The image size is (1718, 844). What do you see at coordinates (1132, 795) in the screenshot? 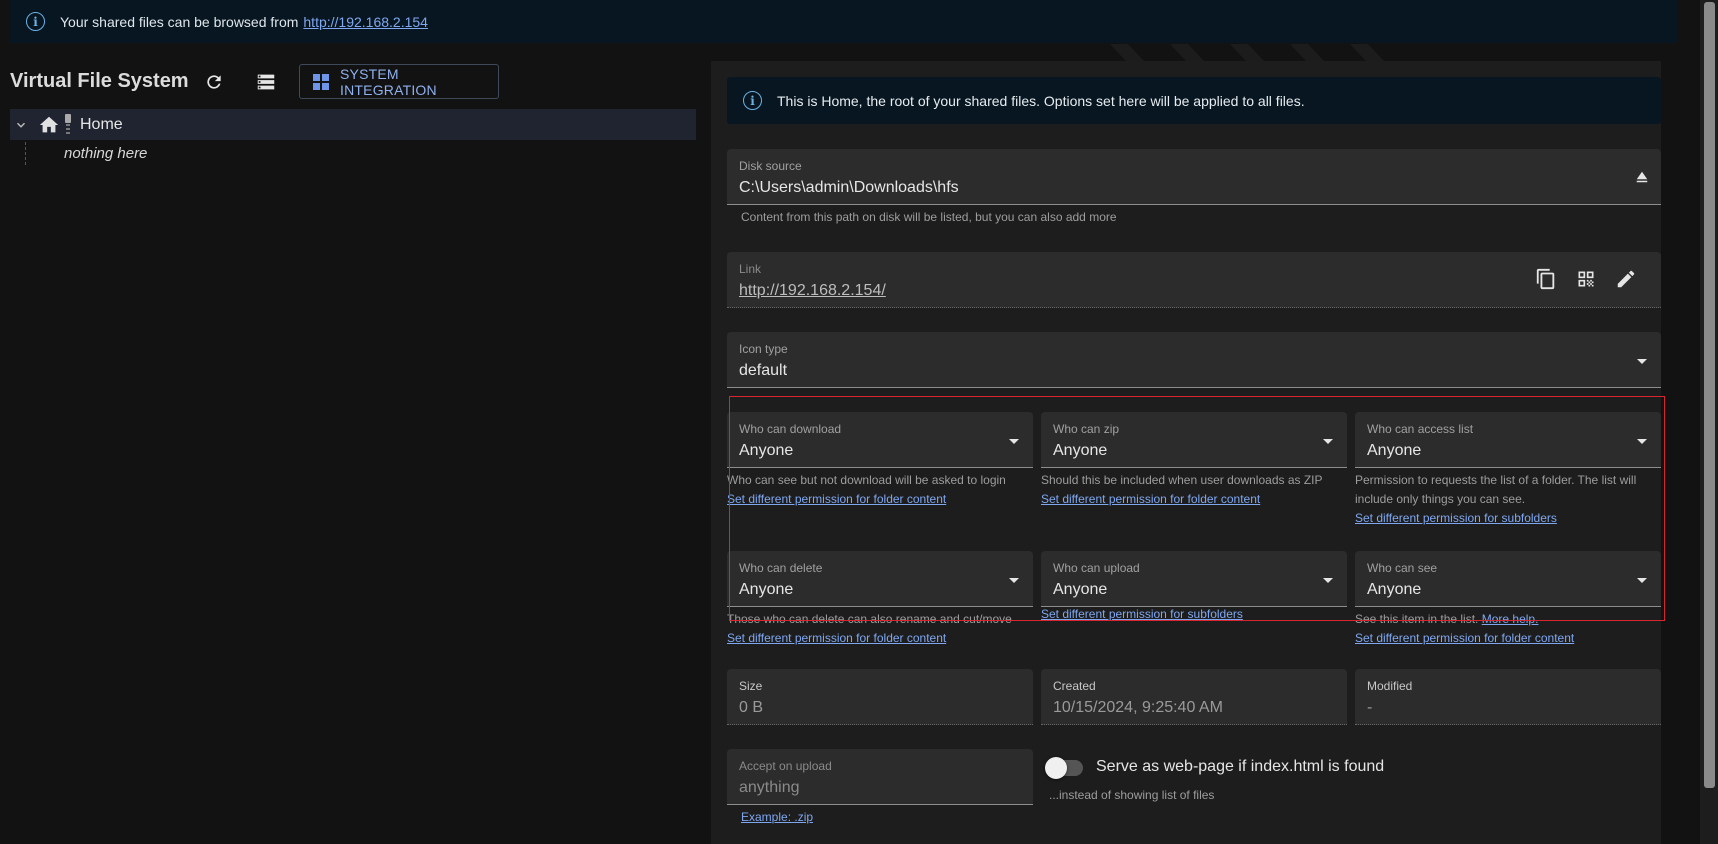
I see `serve-webpage-helper: ...instead of showing list of files` at bounding box center [1132, 795].